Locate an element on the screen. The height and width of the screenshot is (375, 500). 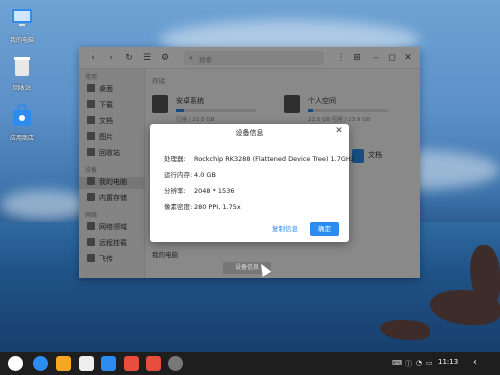
start-icon is located at coordinates (15, 363).